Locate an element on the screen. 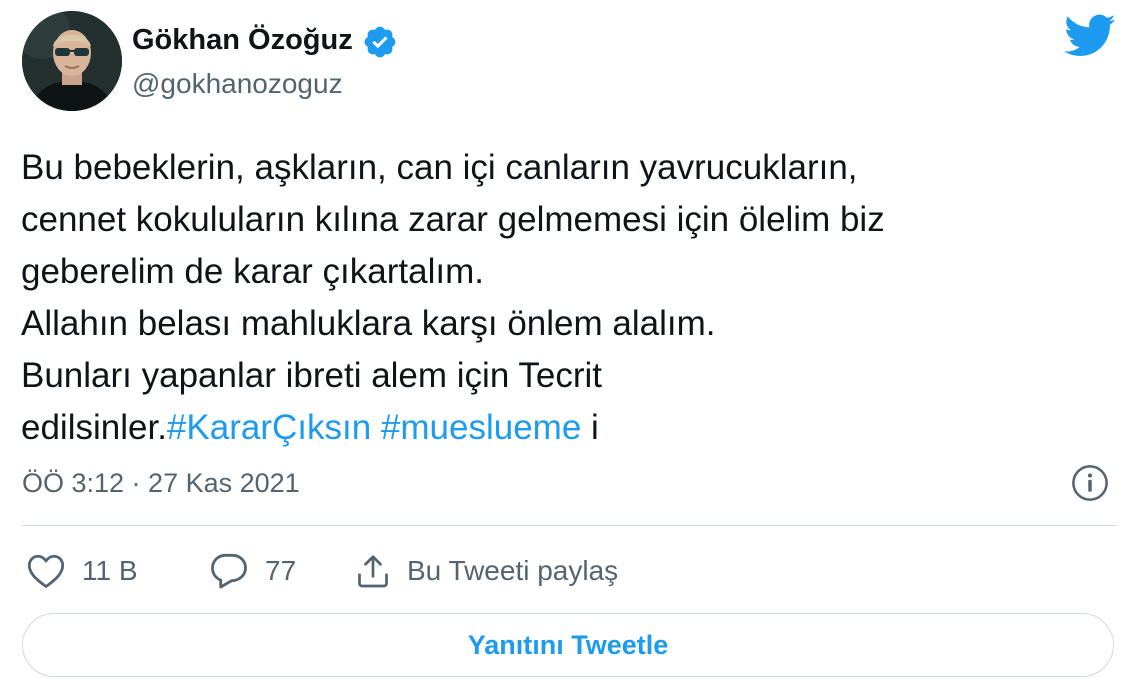 The width and height of the screenshot is (1140, 691). author-name: Gökhan Özoğuz is located at coordinates (242, 40).